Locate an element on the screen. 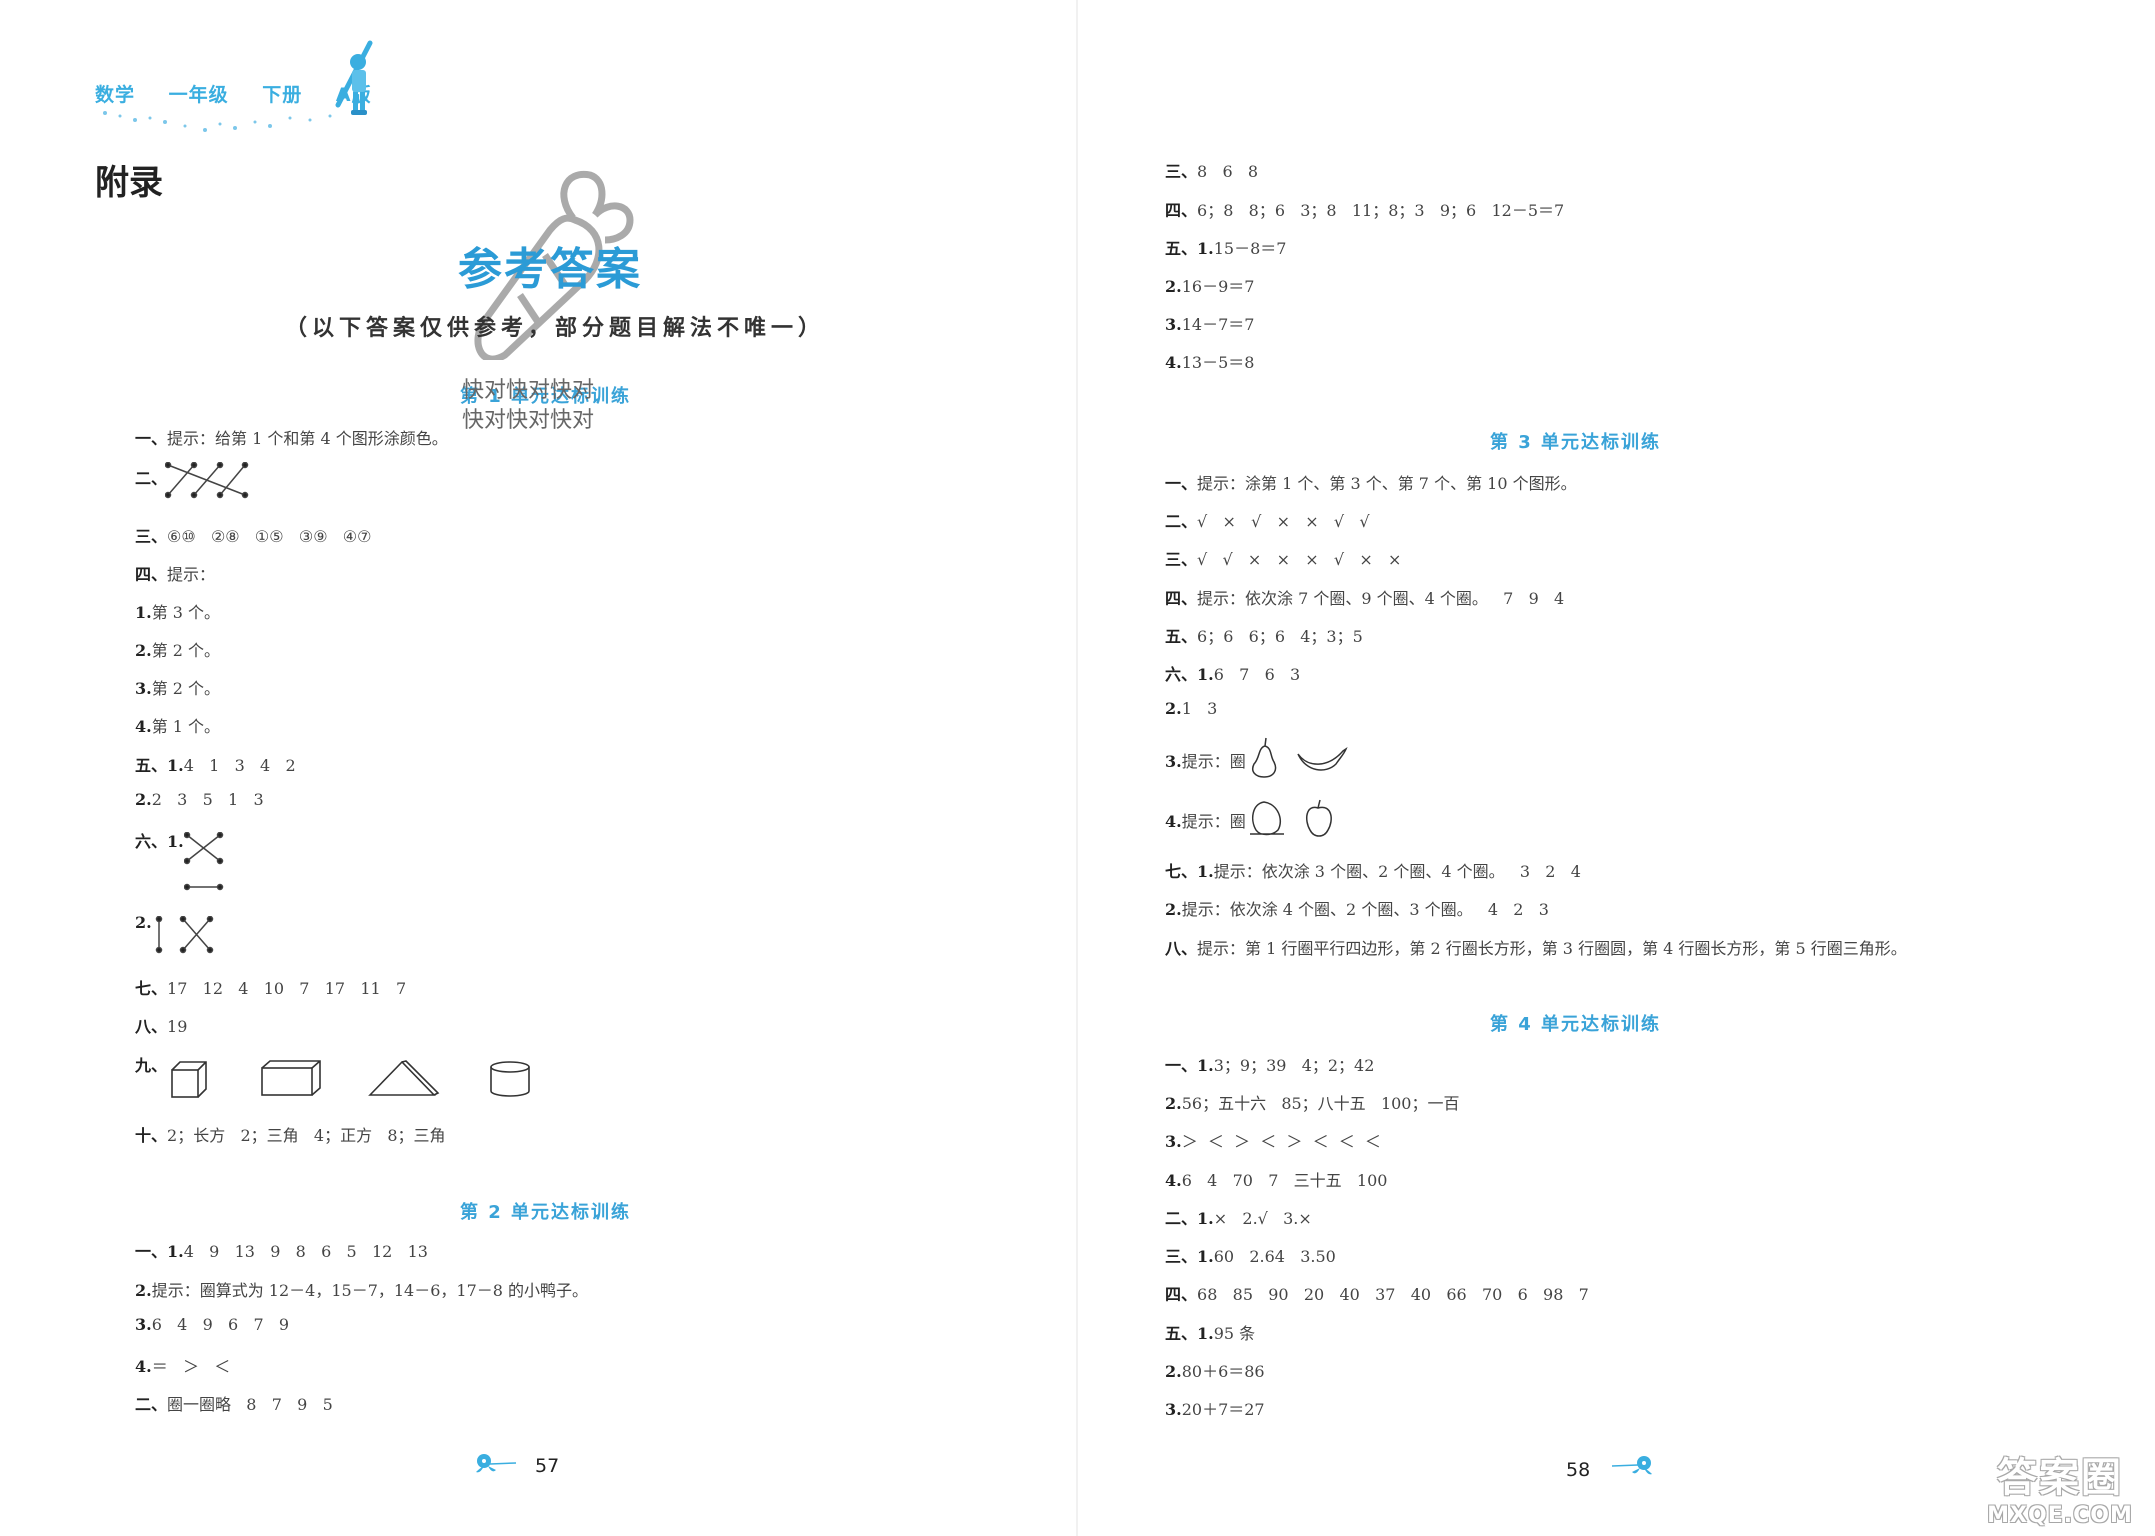 The image size is (2155, 1536). matching-lines-figure is located at coordinates (207, 480).